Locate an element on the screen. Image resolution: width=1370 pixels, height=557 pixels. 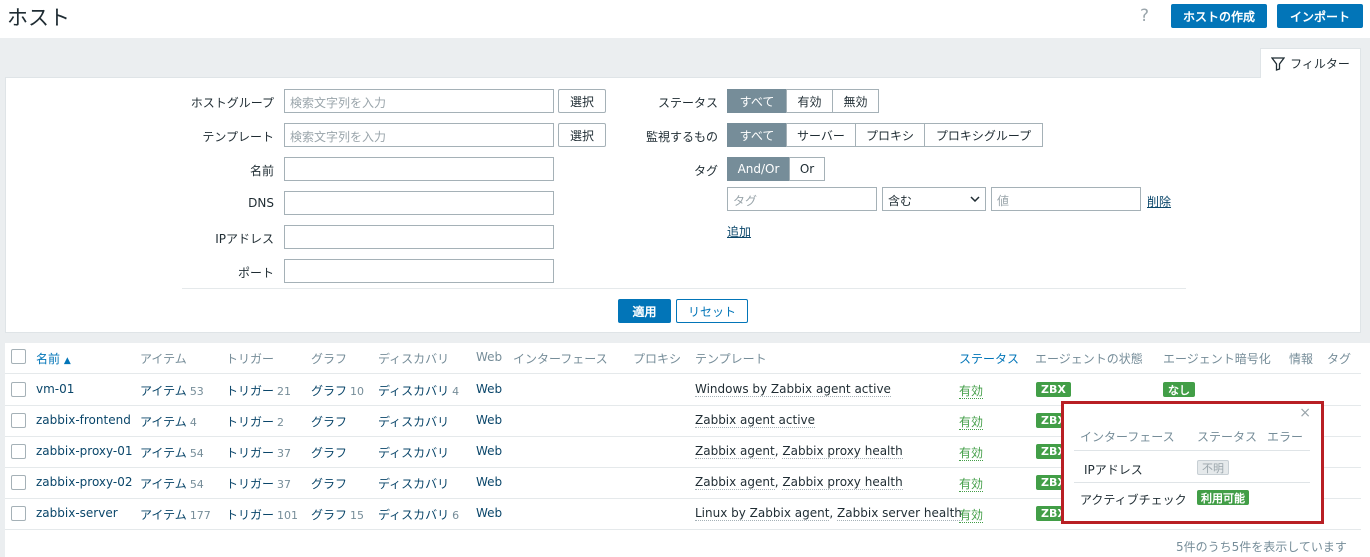
triggers-link: トリガー 21 is located at coordinates (258, 390).